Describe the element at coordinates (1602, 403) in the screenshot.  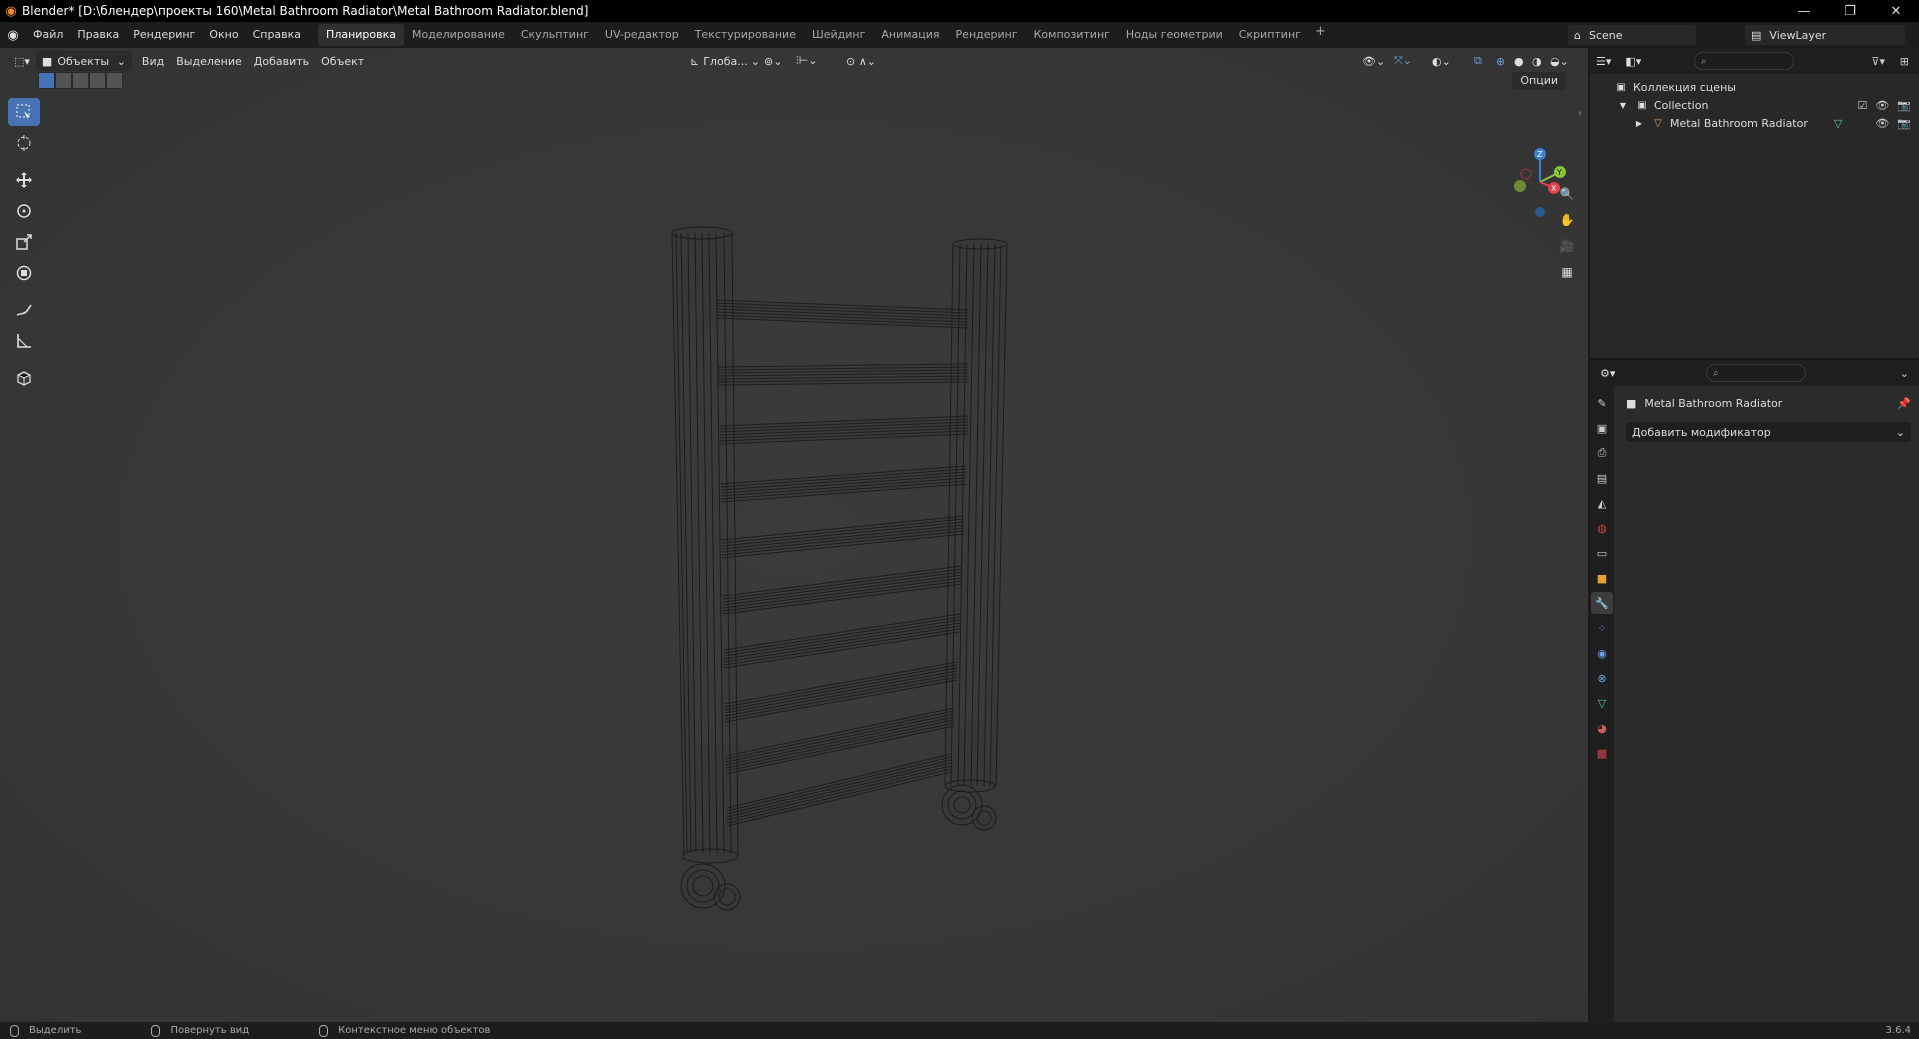
I see `tool-icon: ✎` at that location.